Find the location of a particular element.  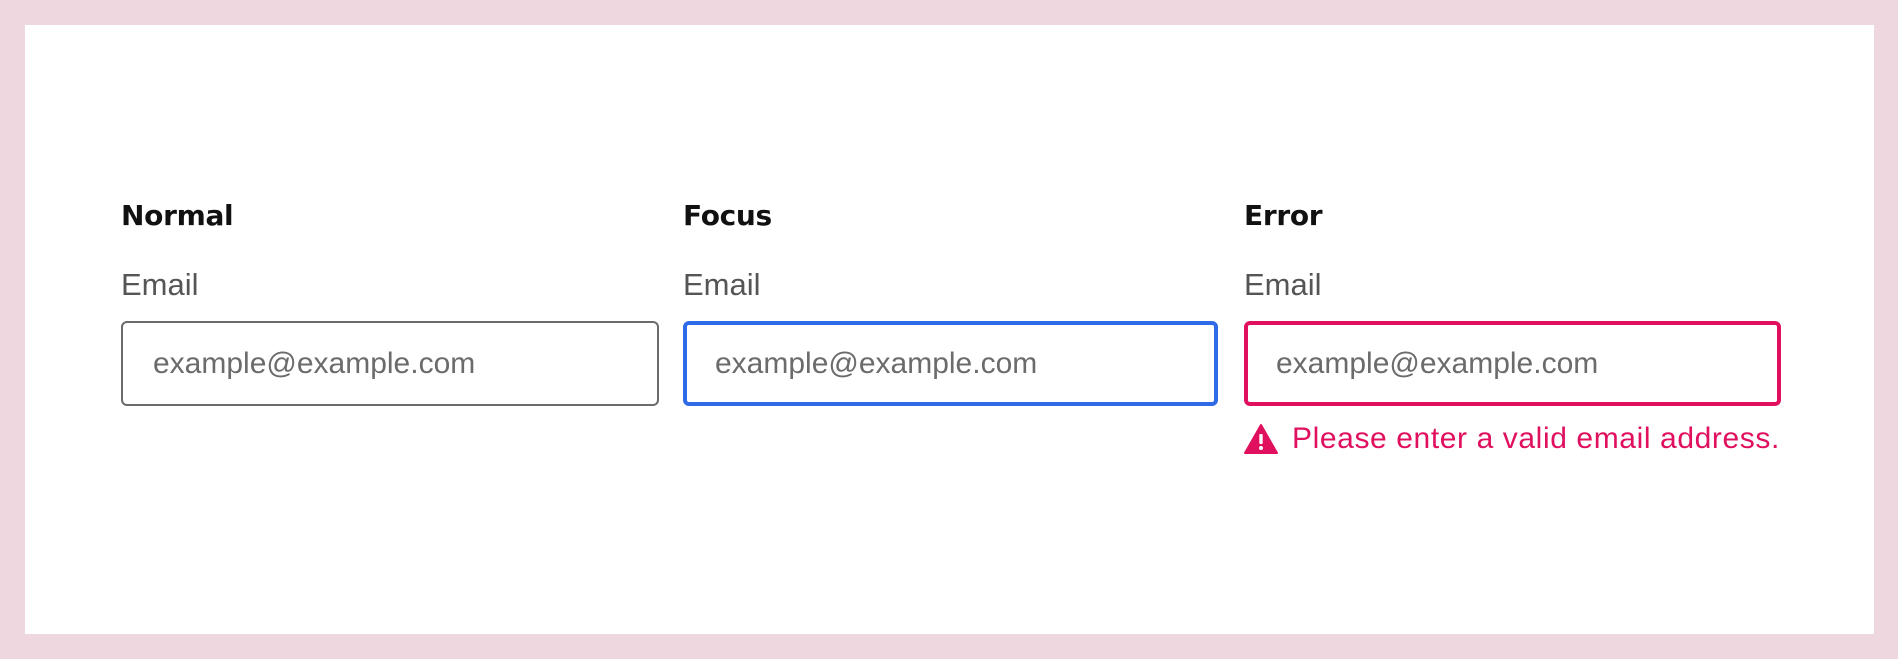

normal-email-label: Email is located at coordinates (160, 284).